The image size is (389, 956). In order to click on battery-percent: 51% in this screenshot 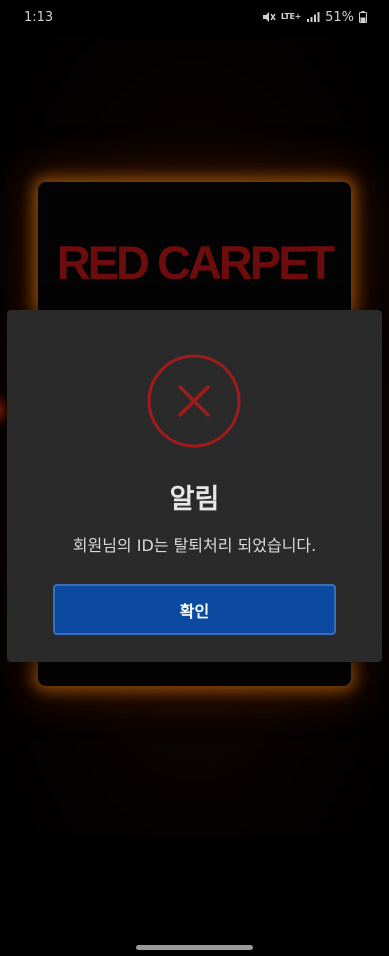, I will do `click(339, 17)`.